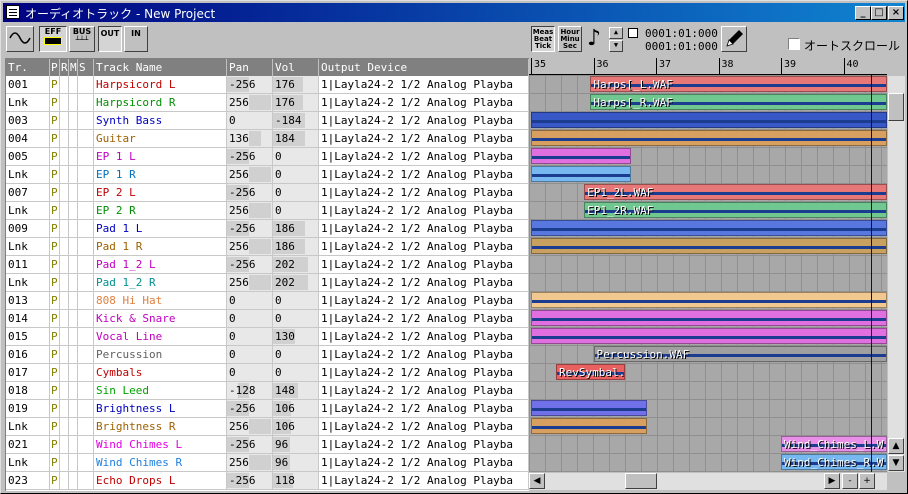  What do you see at coordinates (110, 39) in the screenshot?
I see `out-button: OUT` at bounding box center [110, 39].